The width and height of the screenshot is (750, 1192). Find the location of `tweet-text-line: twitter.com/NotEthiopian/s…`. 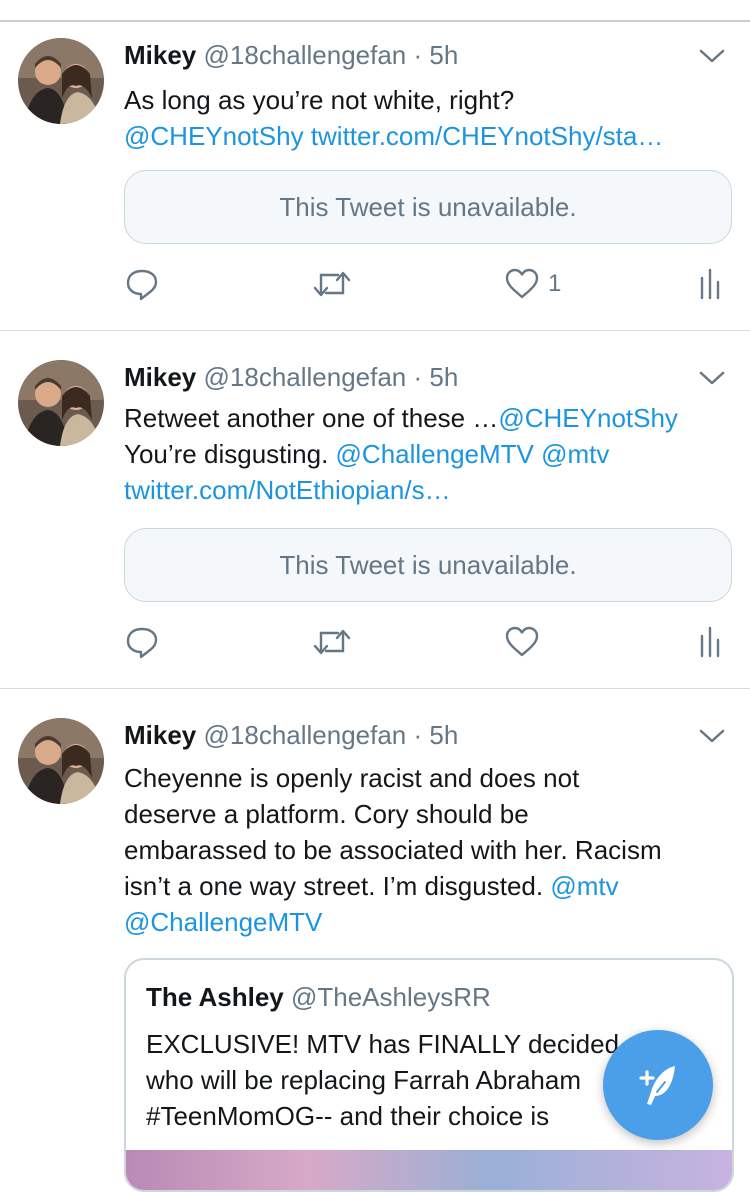

tweet-text-line: twitter.com/NotEthiopian/s… is located at coordinates (429, 490).